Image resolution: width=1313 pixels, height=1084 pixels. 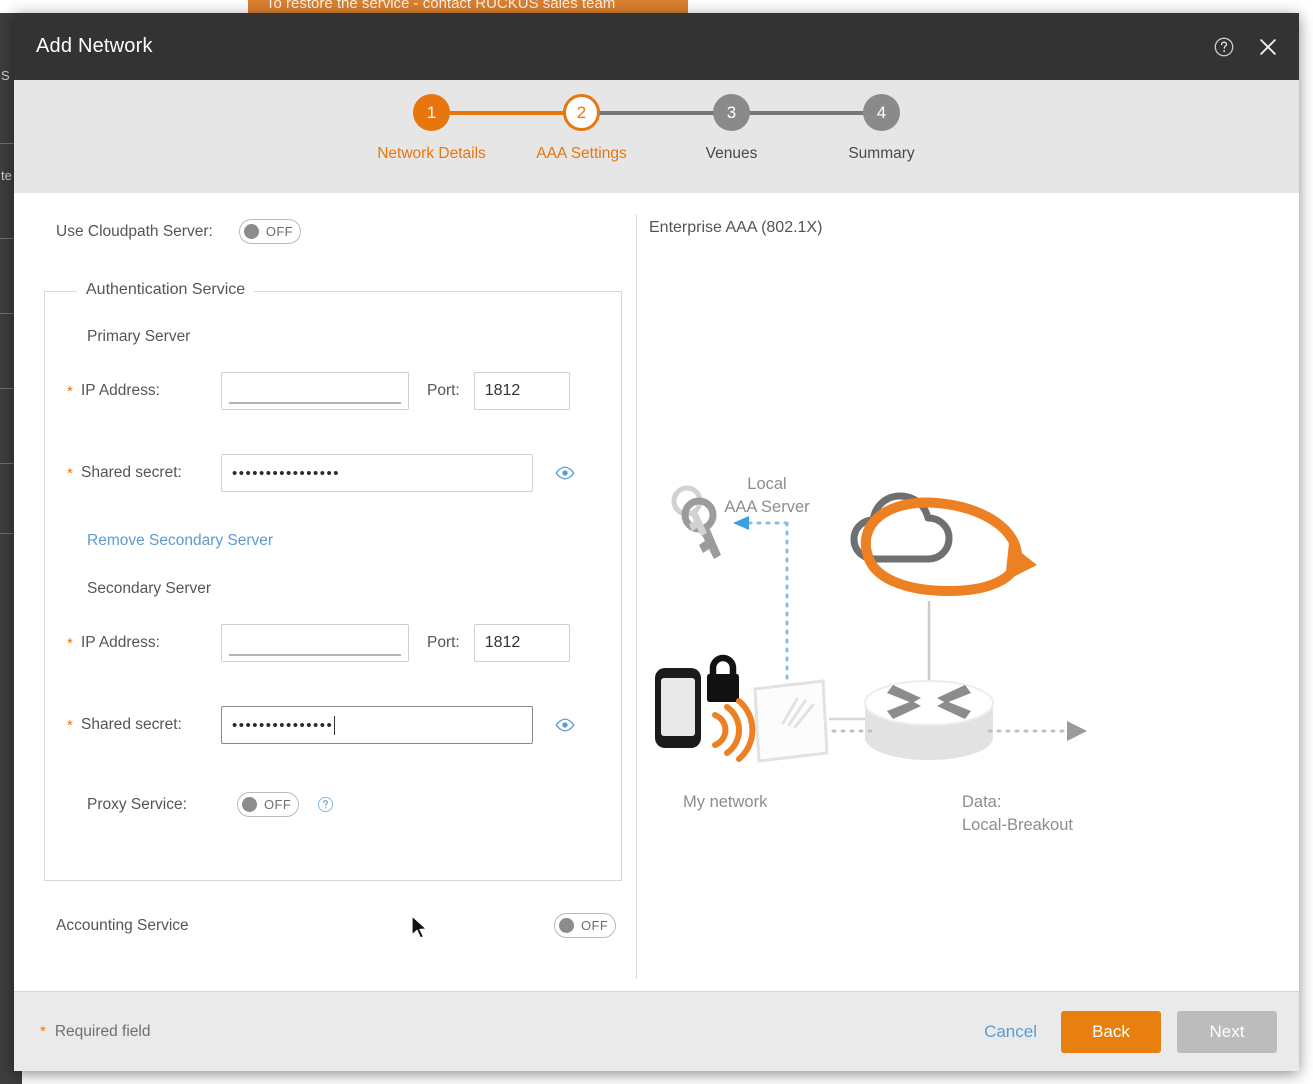 I want to click on dialog-footer: * Required field Cancel Back Next, so click(x=656, y=1031).